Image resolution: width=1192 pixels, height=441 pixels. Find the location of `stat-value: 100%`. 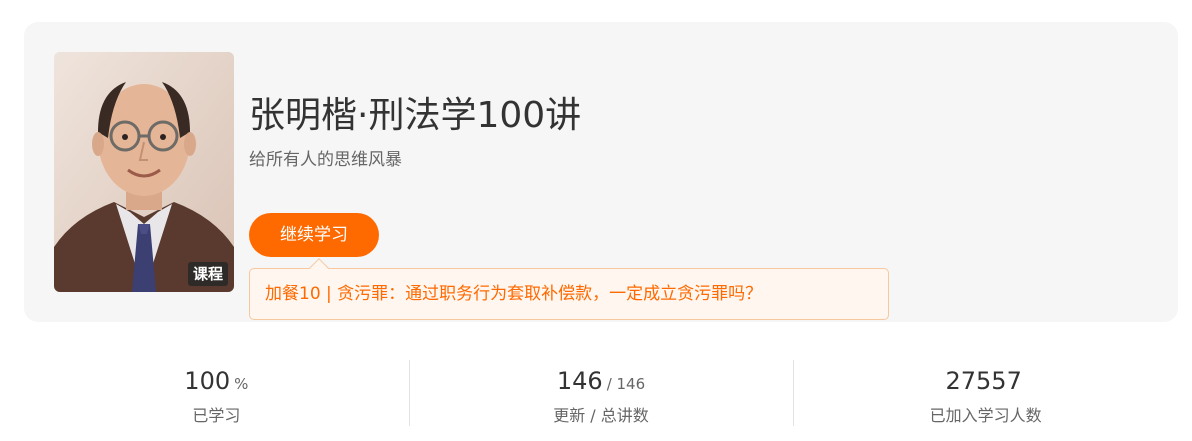

stat-value: 100% is located at coordinates (216, 382).